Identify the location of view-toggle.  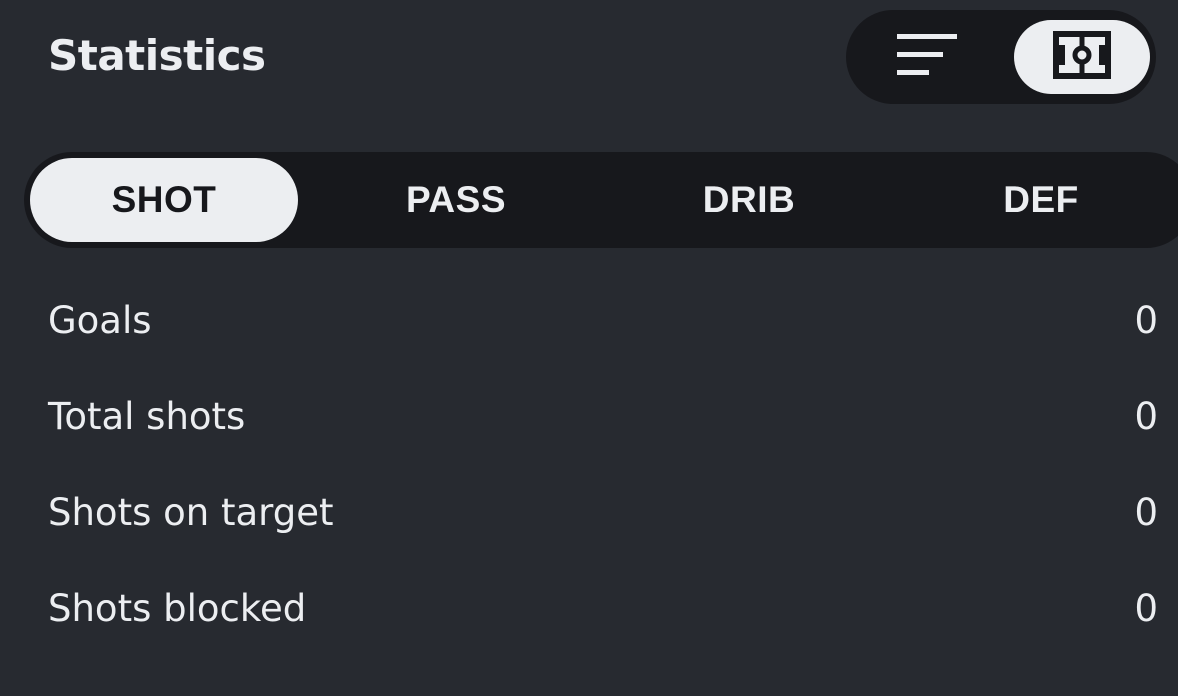
(1001, 57).